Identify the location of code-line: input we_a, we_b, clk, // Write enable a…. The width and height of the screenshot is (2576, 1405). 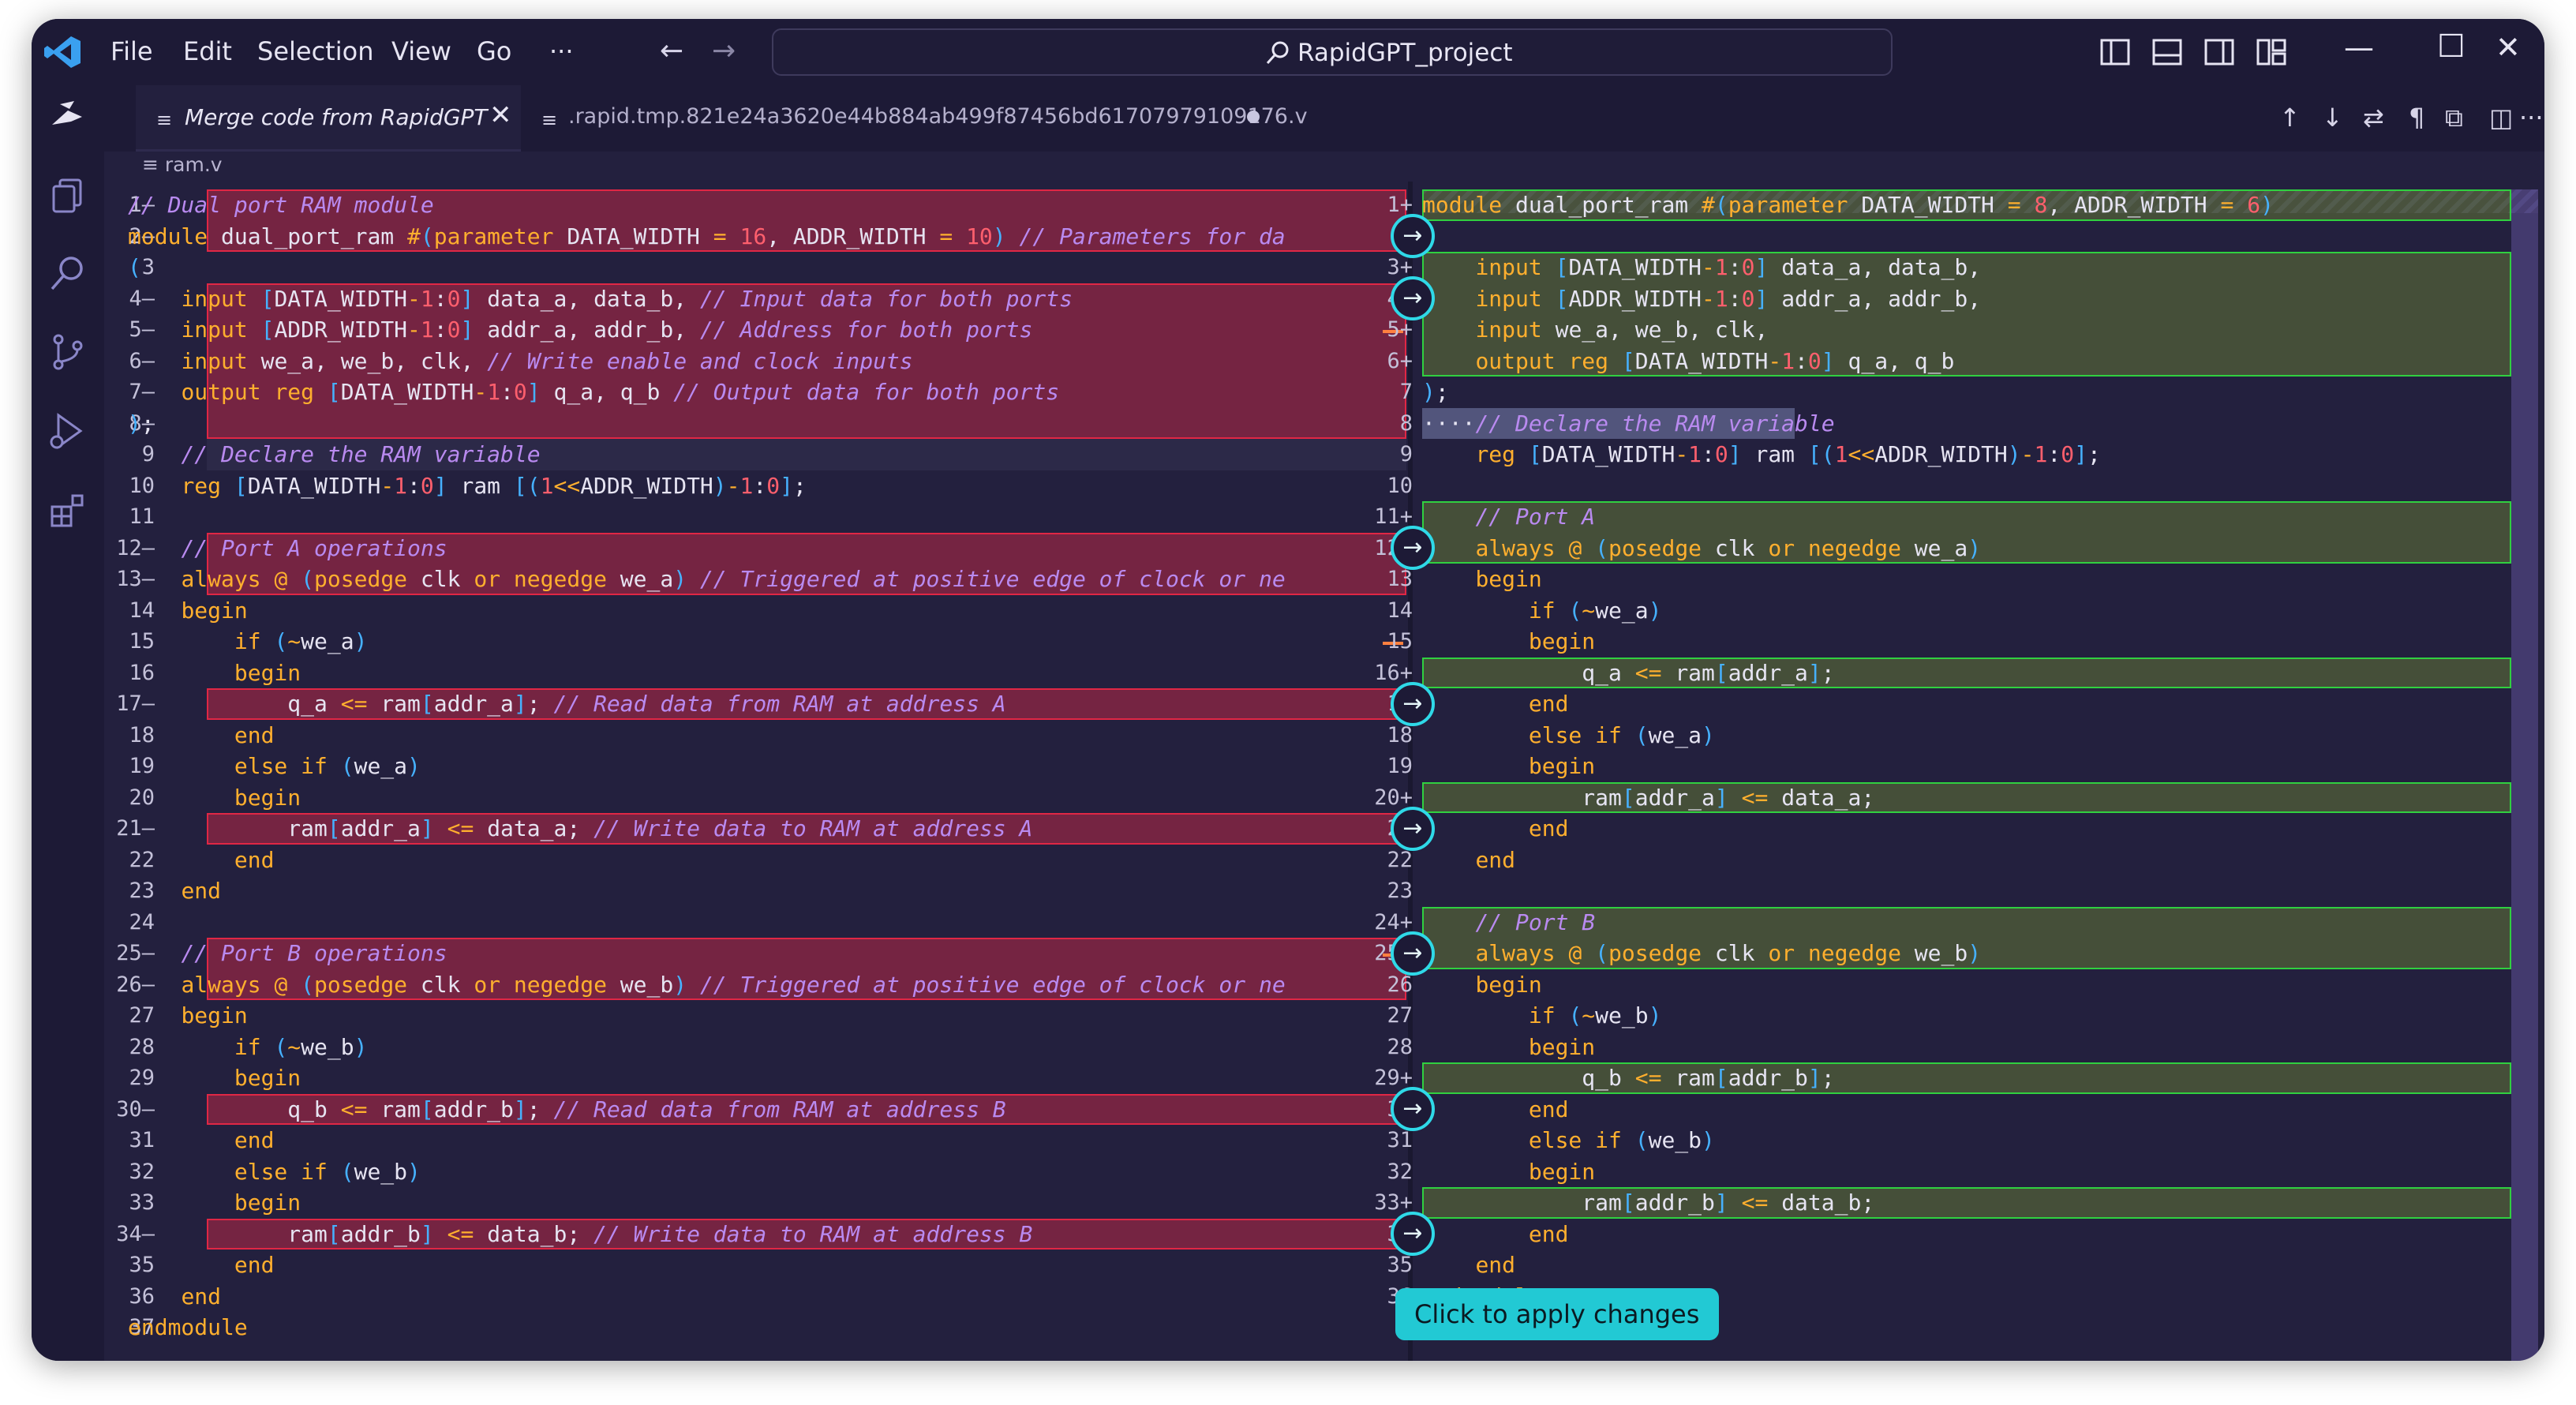
(520, 361).